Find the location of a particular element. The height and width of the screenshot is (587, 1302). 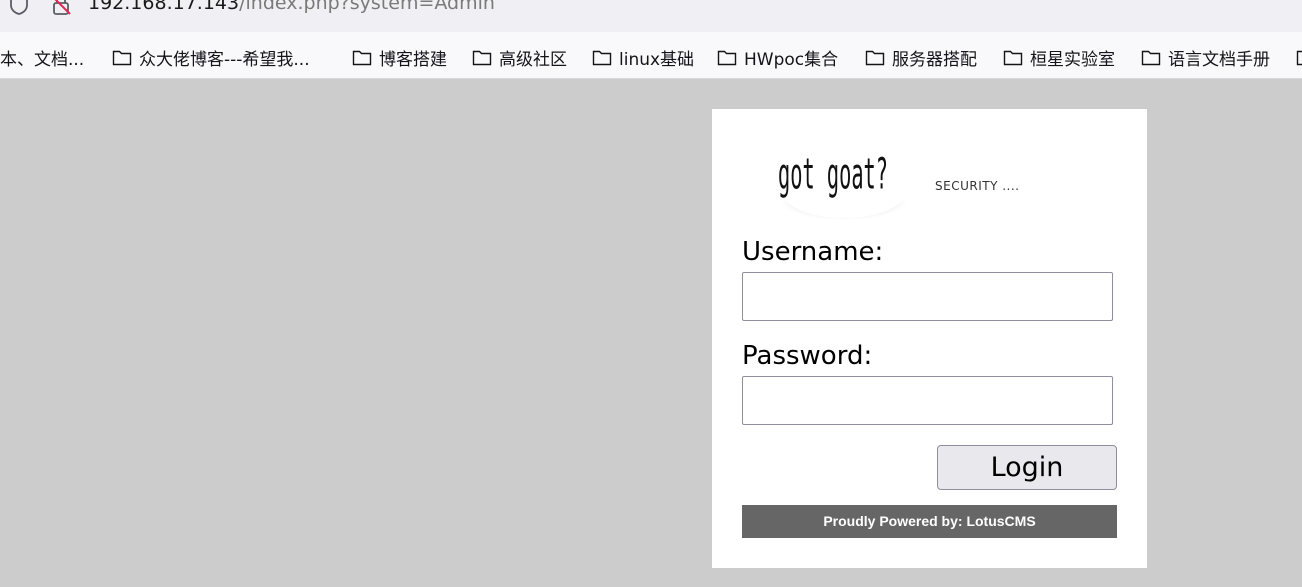

powered-by-footer: Proudly Powered by: LotusCMS is located at coordinates (929, 521).